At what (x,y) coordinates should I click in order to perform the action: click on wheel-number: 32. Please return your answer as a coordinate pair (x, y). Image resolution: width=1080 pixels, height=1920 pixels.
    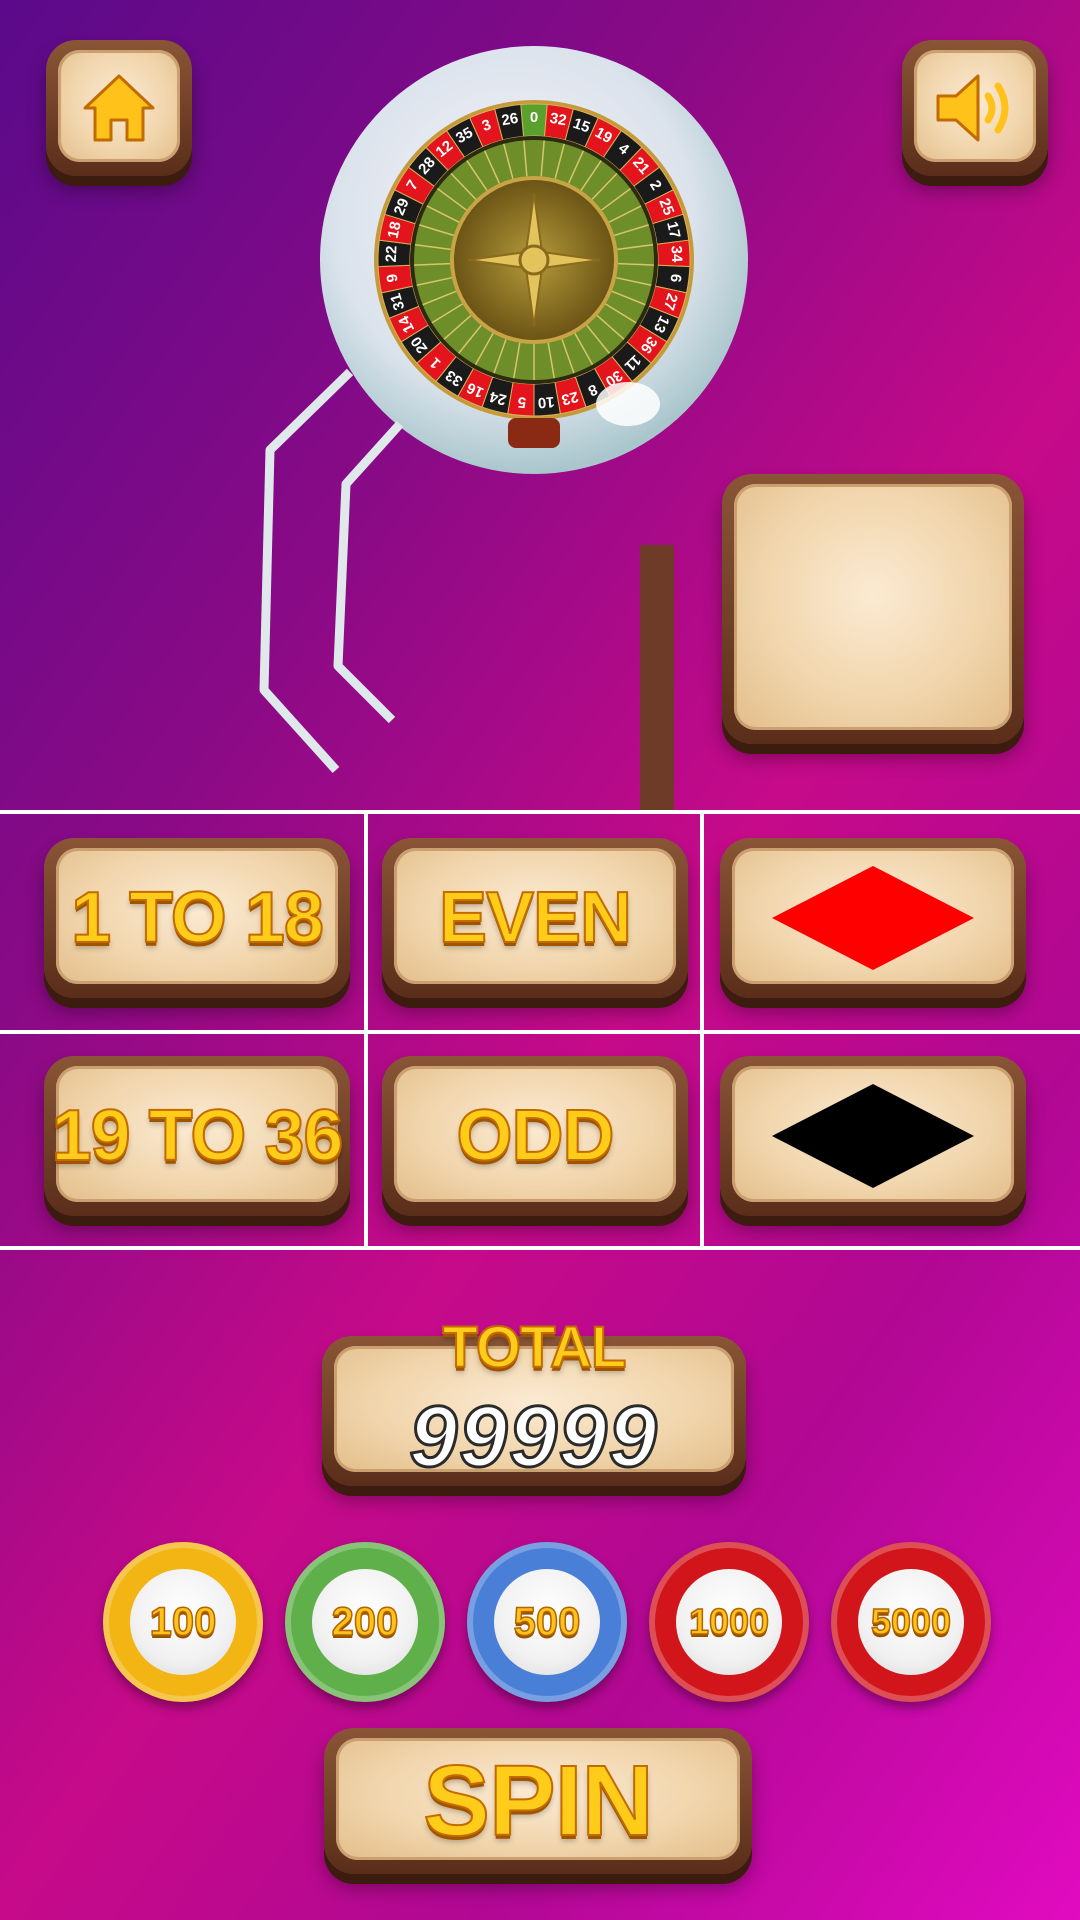
    Looking at the image, I should click on (557, 120).